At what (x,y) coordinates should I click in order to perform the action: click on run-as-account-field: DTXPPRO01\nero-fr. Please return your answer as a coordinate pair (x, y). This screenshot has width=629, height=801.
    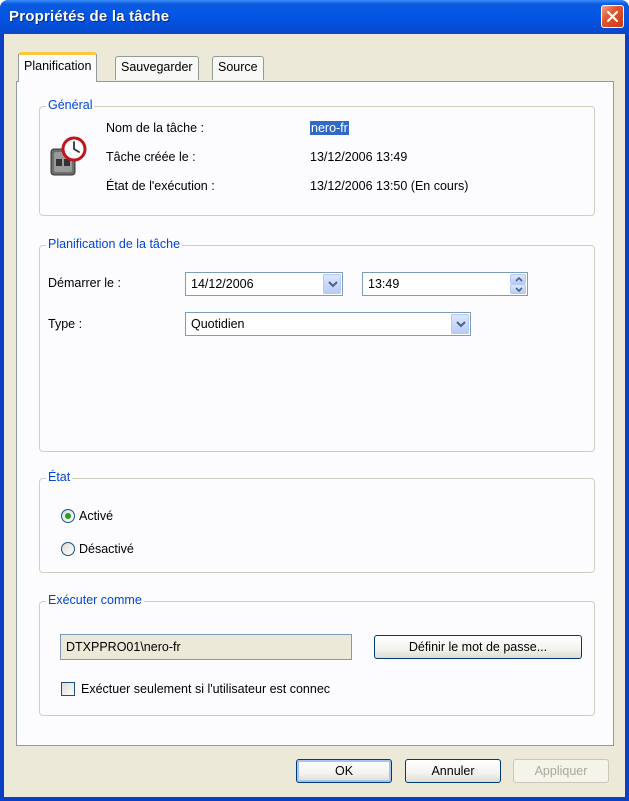
    Looking at the image, I should click on (206, 647).